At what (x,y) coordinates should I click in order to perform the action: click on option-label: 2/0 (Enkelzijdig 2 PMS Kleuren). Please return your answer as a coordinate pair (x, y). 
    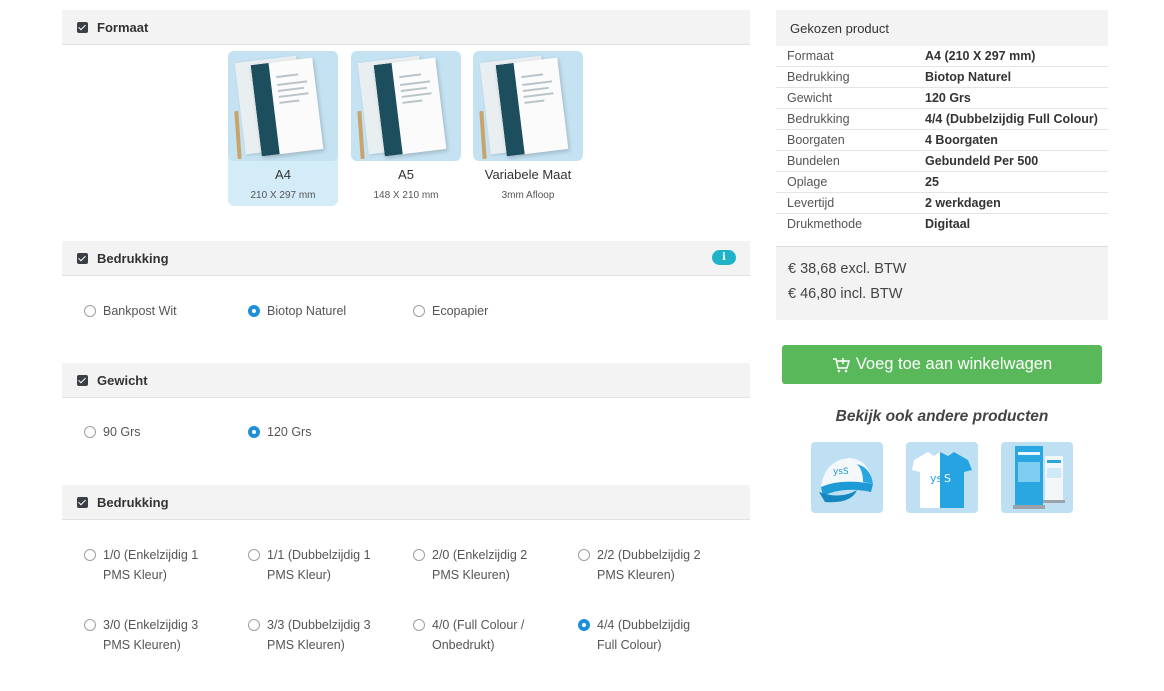
    Looking at the image, I should click on (480, 565).